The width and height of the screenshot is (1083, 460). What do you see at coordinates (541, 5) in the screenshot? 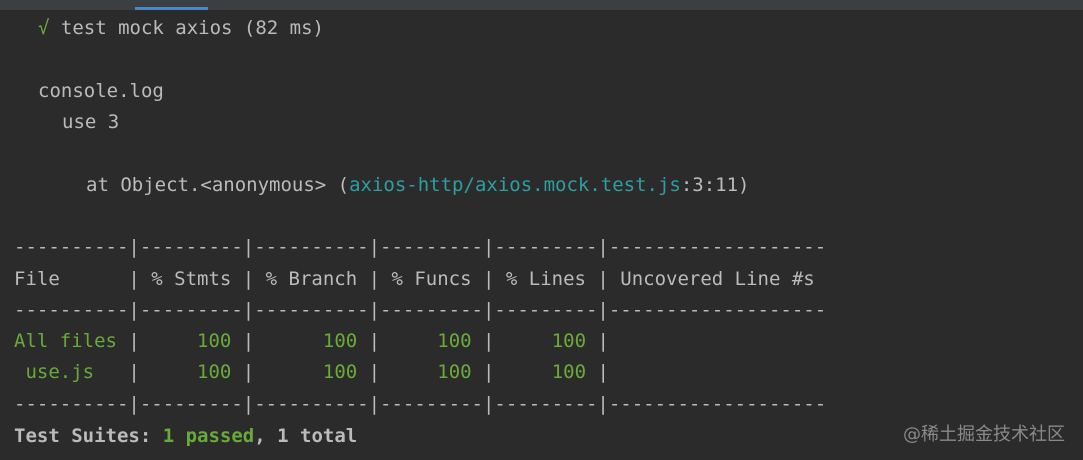
I see `tab-bar` at bounding box center [541, 5].